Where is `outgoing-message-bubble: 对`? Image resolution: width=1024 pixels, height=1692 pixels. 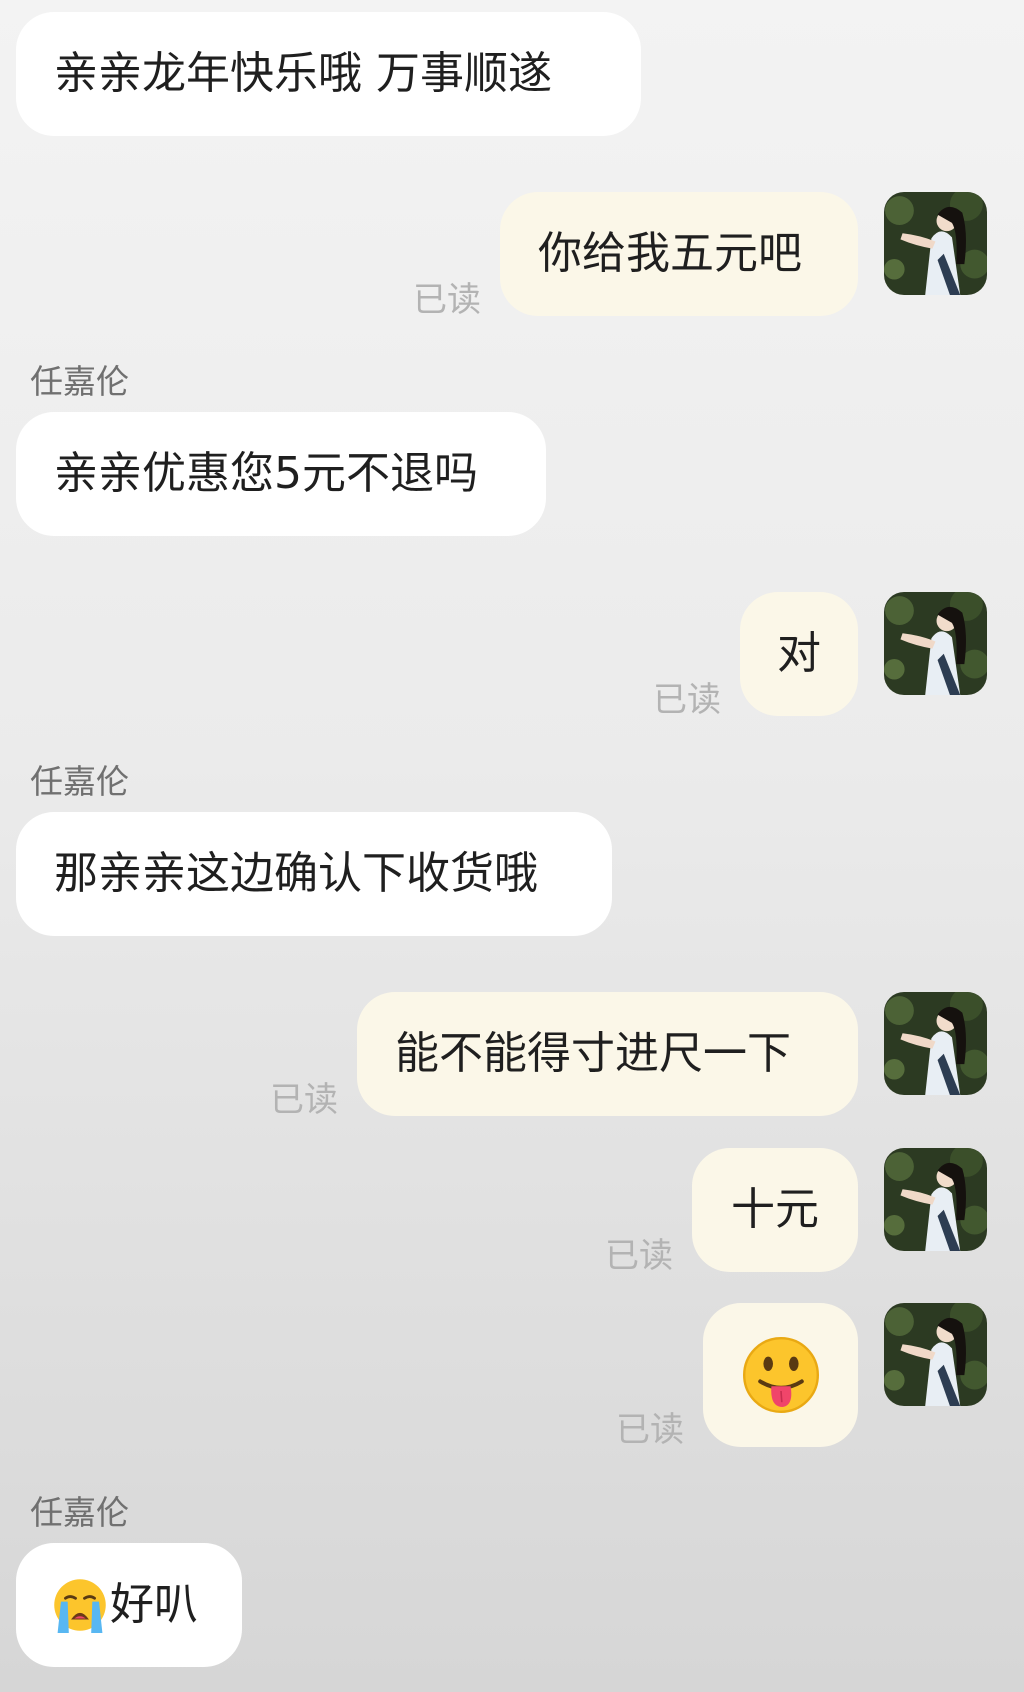 outgoing-message-bubble: 对 is located at coordinates (799, 654).